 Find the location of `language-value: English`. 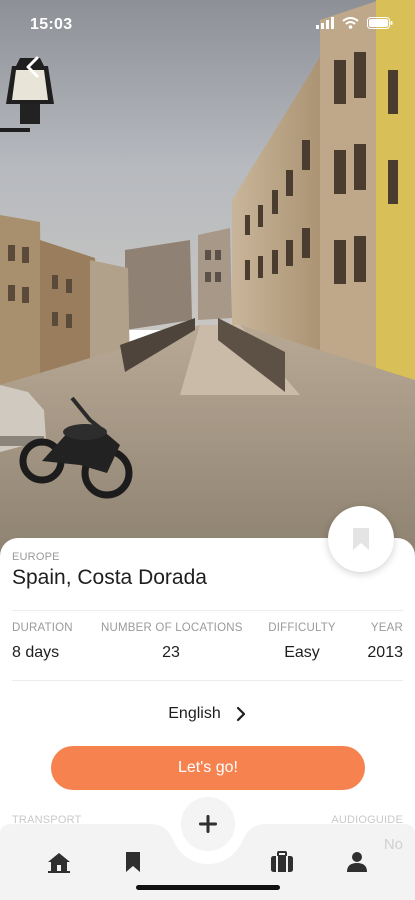

language-value: English is located at coordinates (194, 713).